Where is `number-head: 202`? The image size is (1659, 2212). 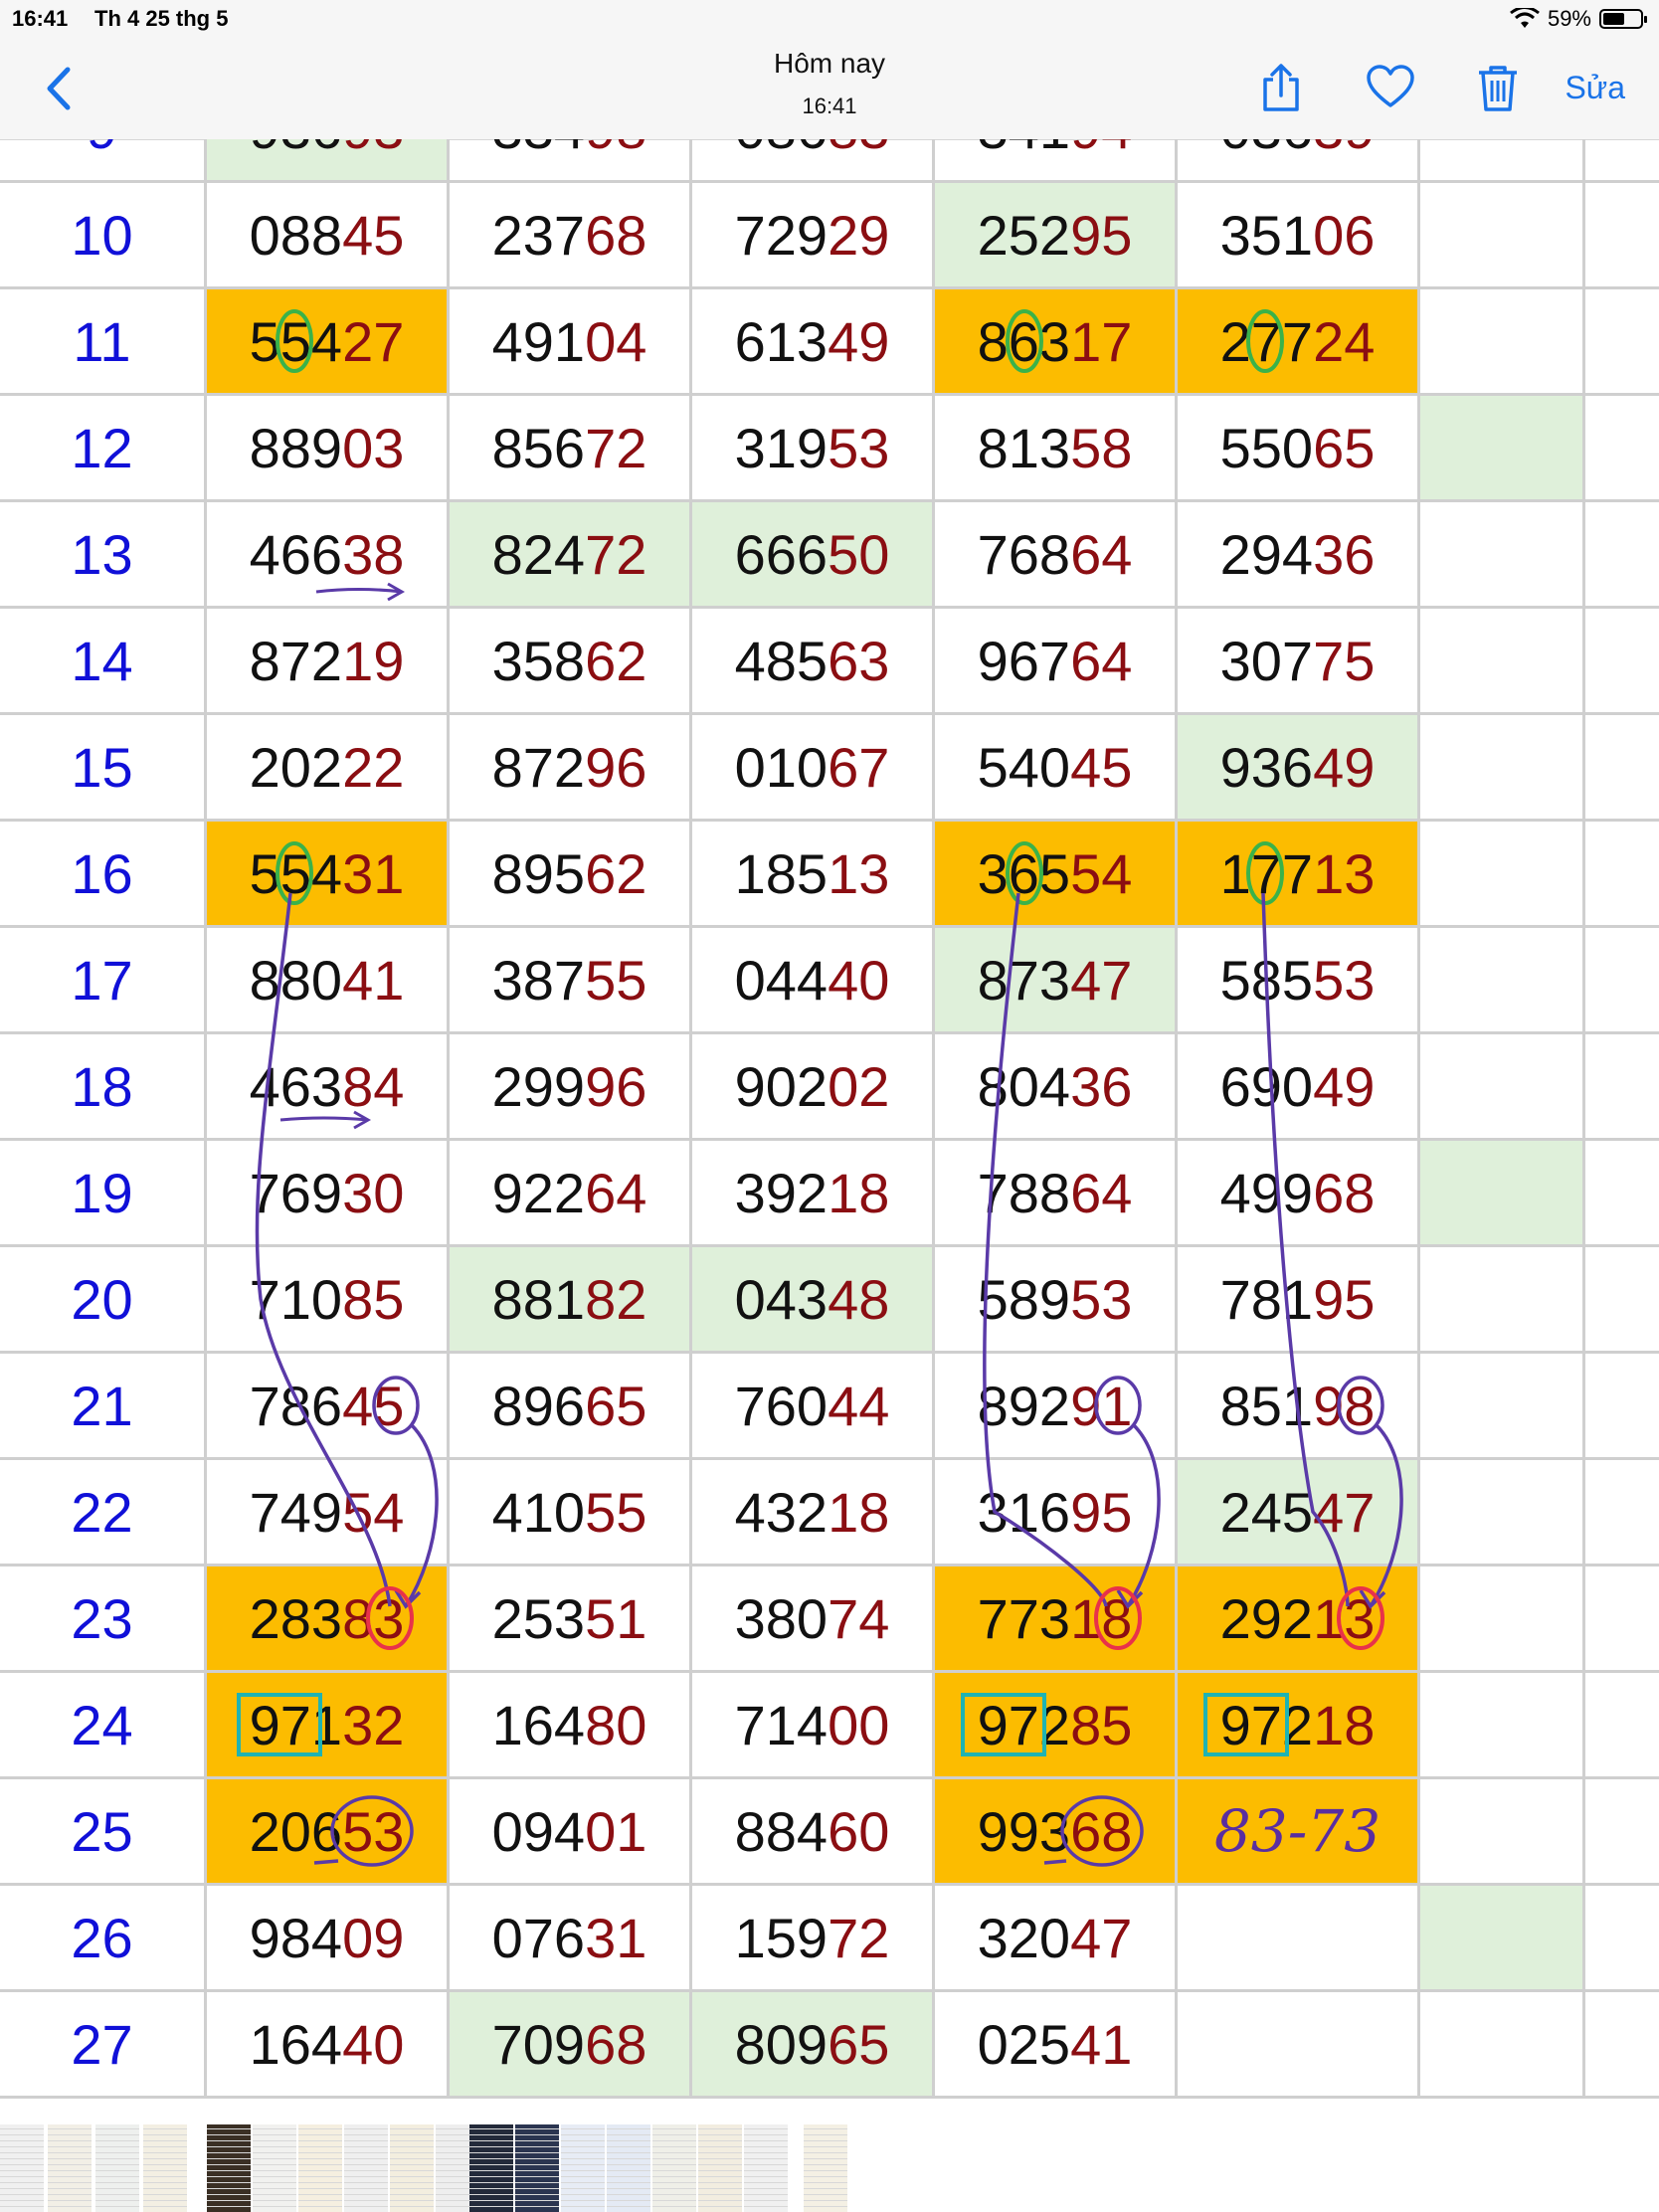
number-head: 202 is located at coordinates (296, 767).